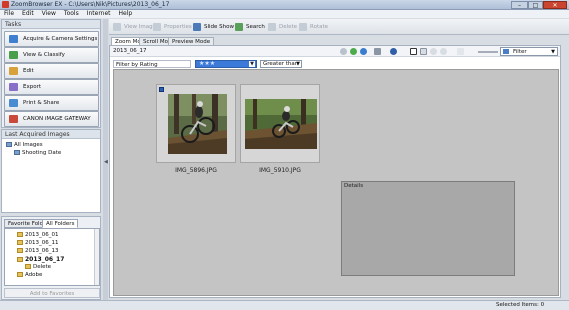 The width and height of the screenshot is (569, 310). What do you see at coordinates (41, 103) in the screenshot?
I see `task-label: Print & Share` at bounding box center [41, 103].